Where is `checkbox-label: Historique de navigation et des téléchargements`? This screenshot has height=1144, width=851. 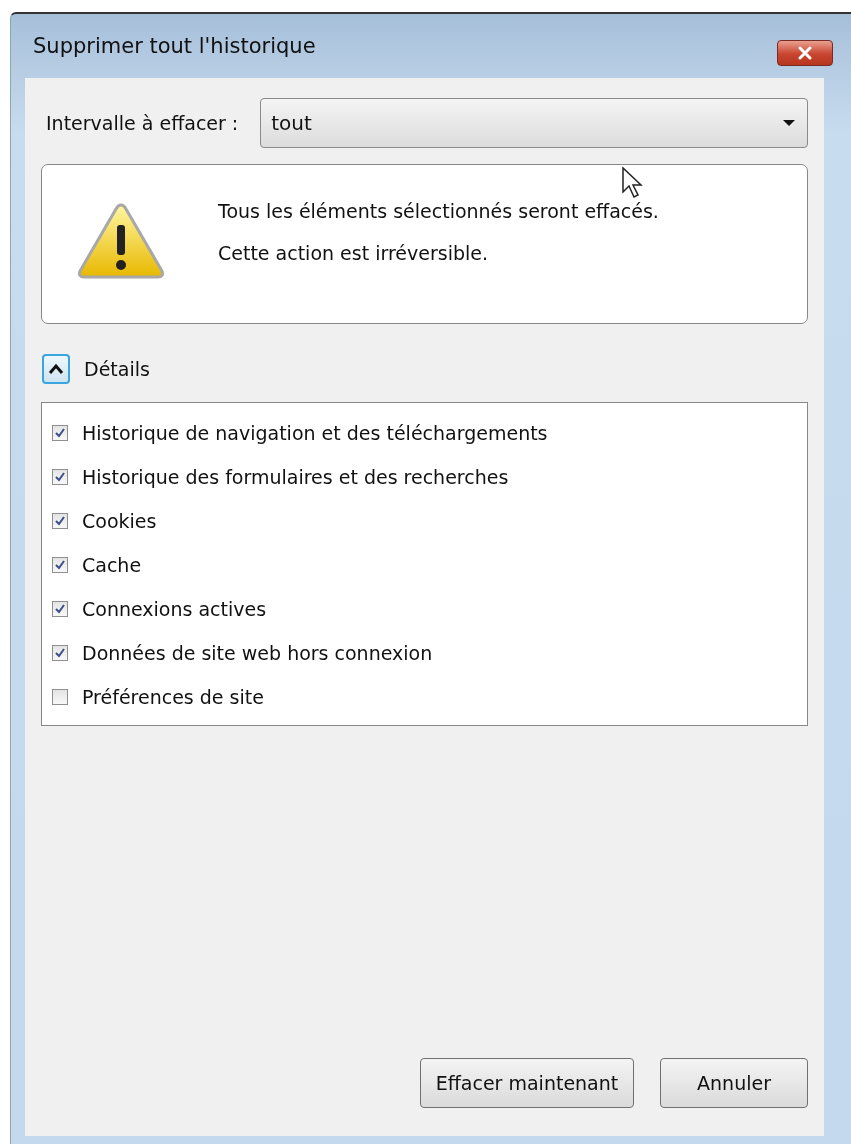 checkbox-label: Historique de navigation et des téléchargements is located at coordinates (315, 433).